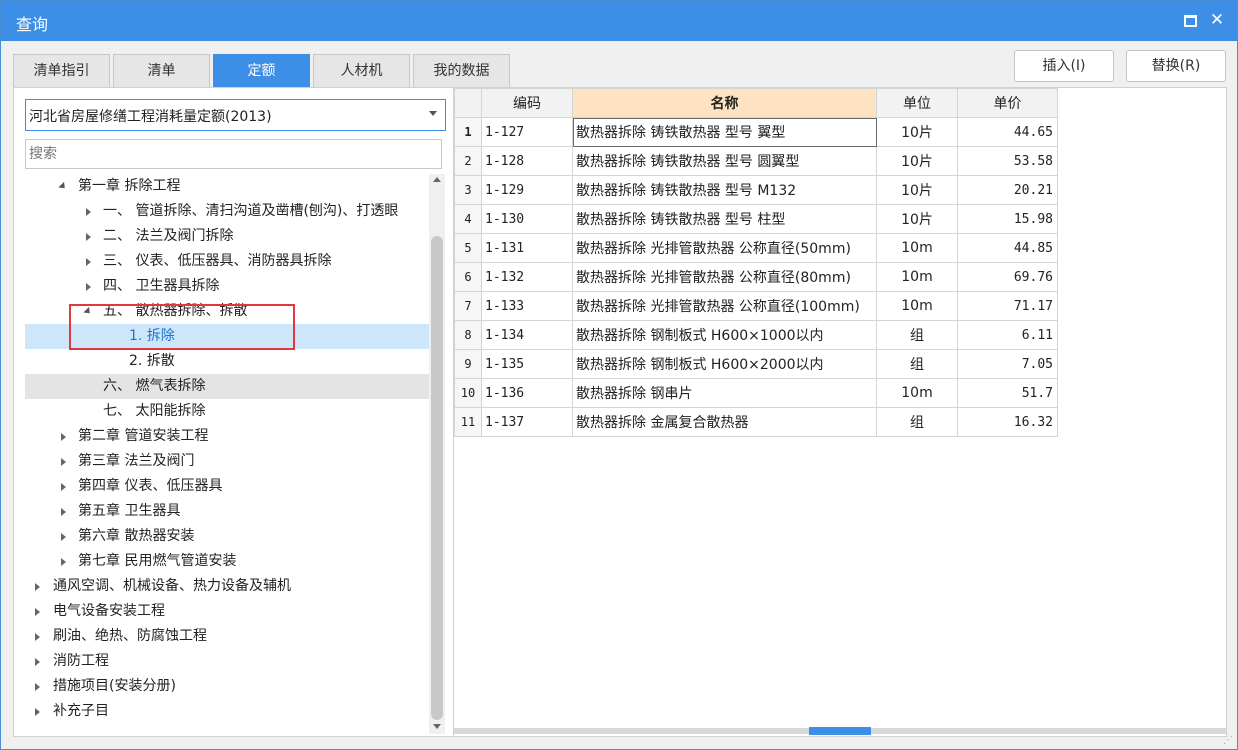  Describe the element at coordinates (619, 21) in the screenshot. I see `title-bar: 查询 ✕` at that location.